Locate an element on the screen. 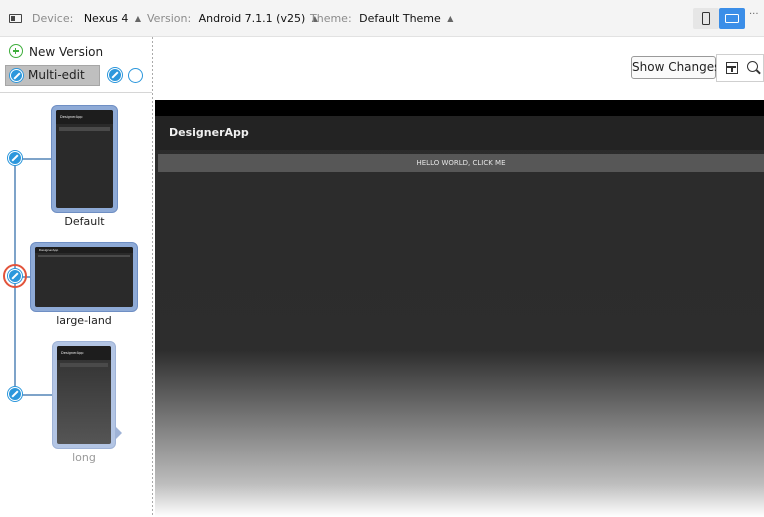  more-options-icon: ··· is located at coordinates (754, 14).